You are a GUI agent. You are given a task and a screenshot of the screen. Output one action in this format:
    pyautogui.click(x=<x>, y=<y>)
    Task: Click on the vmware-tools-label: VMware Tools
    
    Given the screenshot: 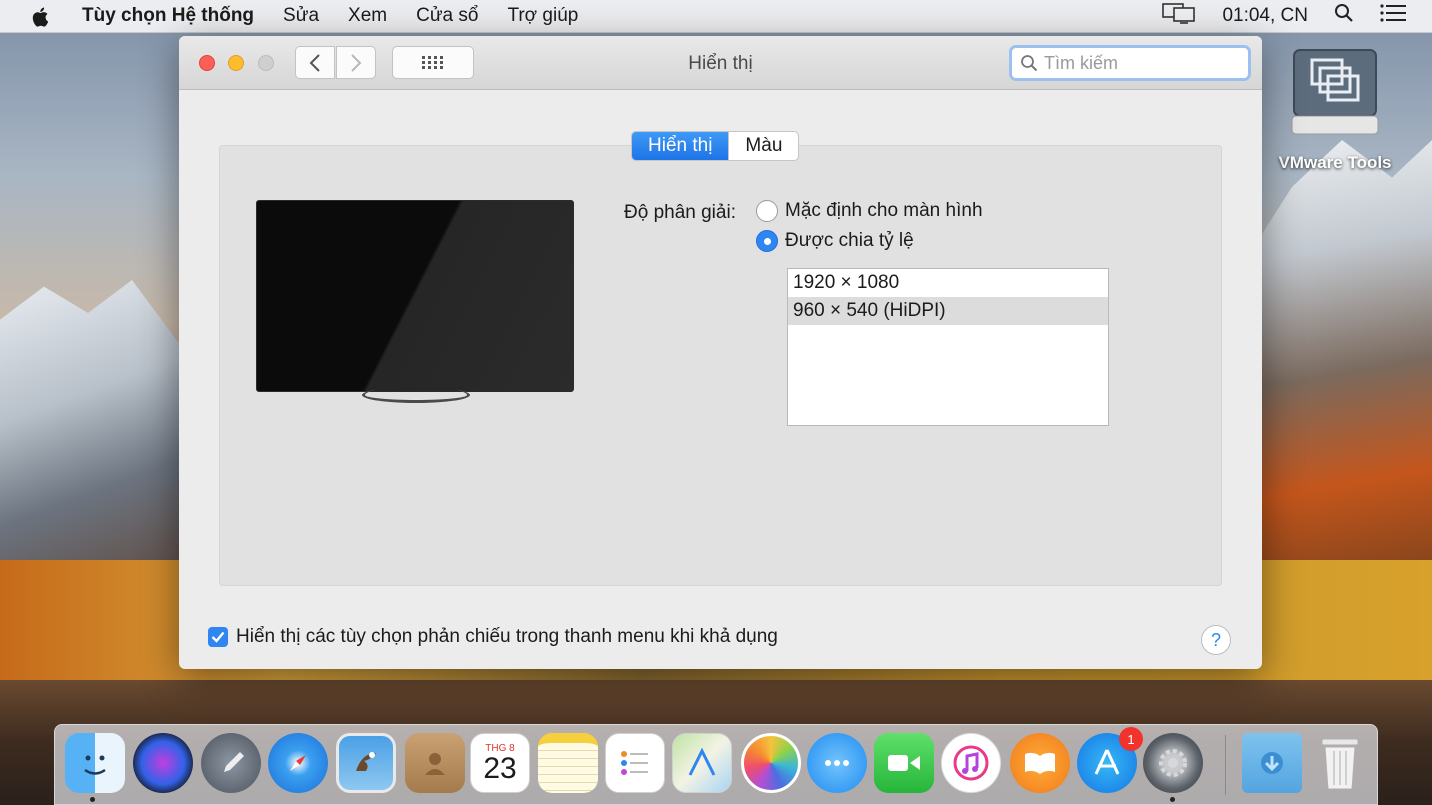 What is the action you would take?
    pyautogui.click(x=1335, y=163)
    